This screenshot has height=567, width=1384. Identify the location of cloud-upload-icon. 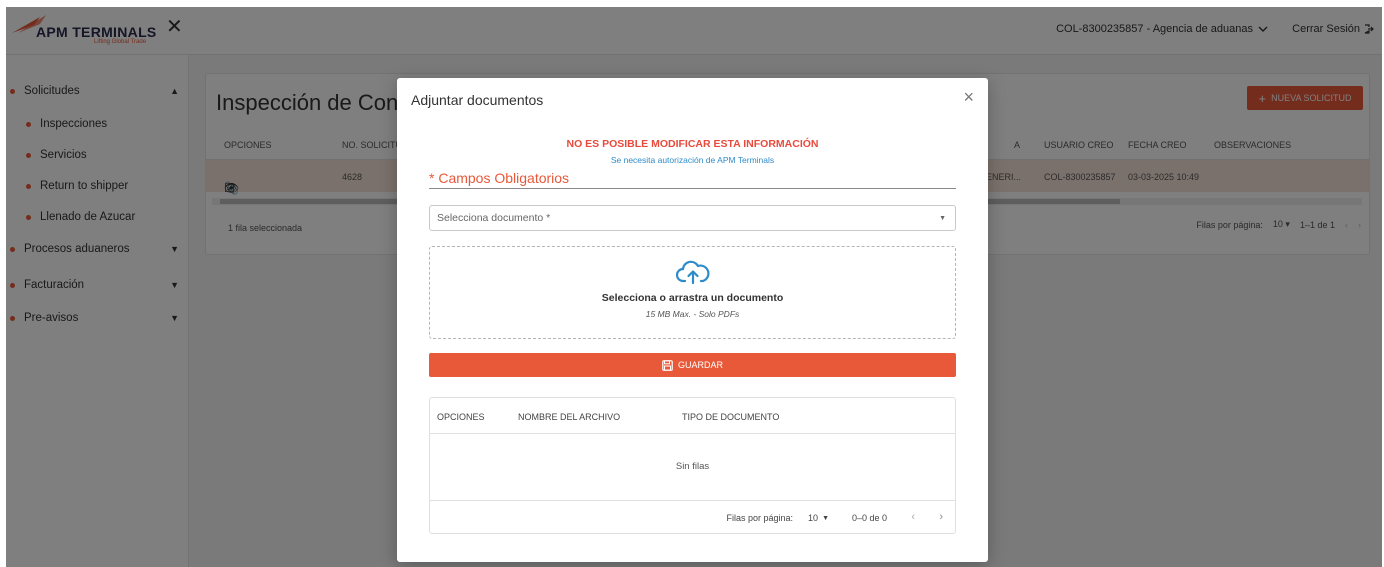
(693, 272).